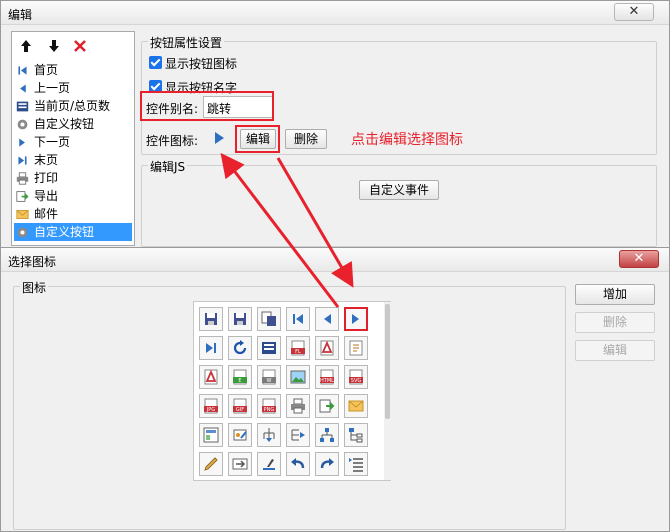 The image size is (670, 532). What do you see at coordinates (46, 178) in the screenshot?
I see `list-item-label: 打印` at bounding box center [46, 178].